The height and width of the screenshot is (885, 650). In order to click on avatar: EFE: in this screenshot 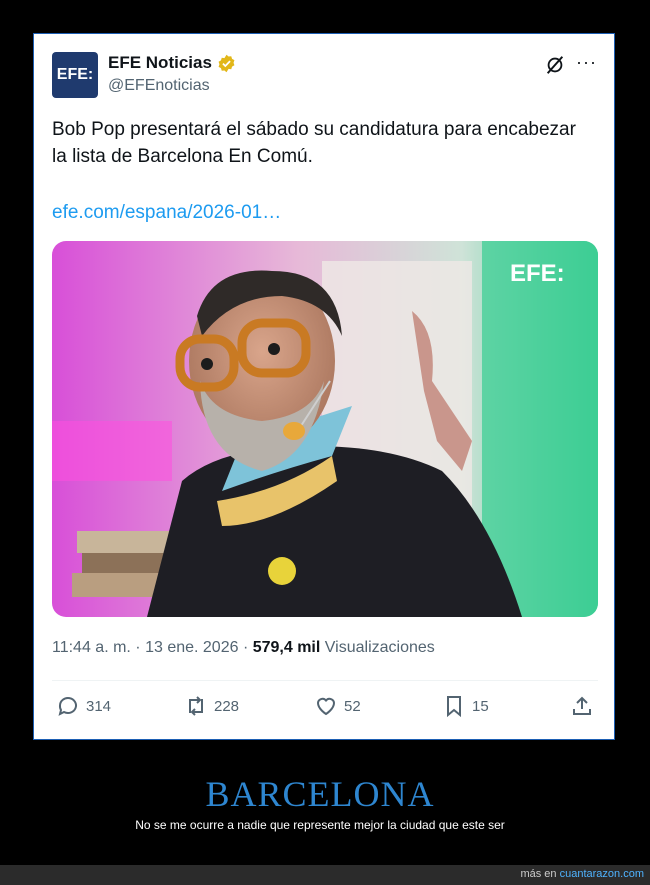, I will do `click(75, 75)`.